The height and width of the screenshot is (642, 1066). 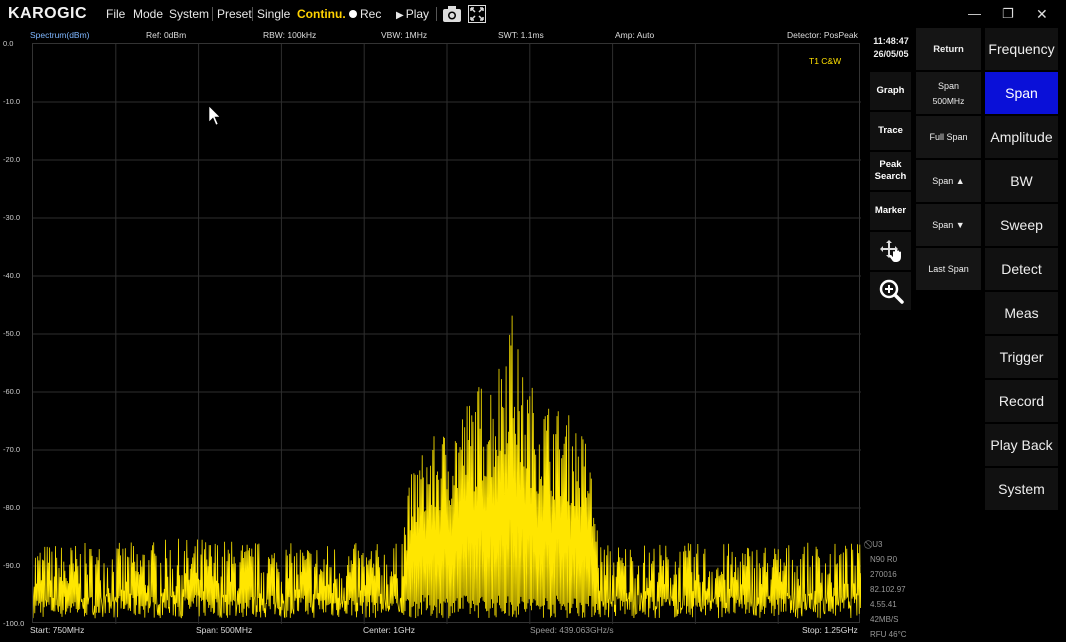 I want to click on play-icon: ▶, so click(x=400, y=15).